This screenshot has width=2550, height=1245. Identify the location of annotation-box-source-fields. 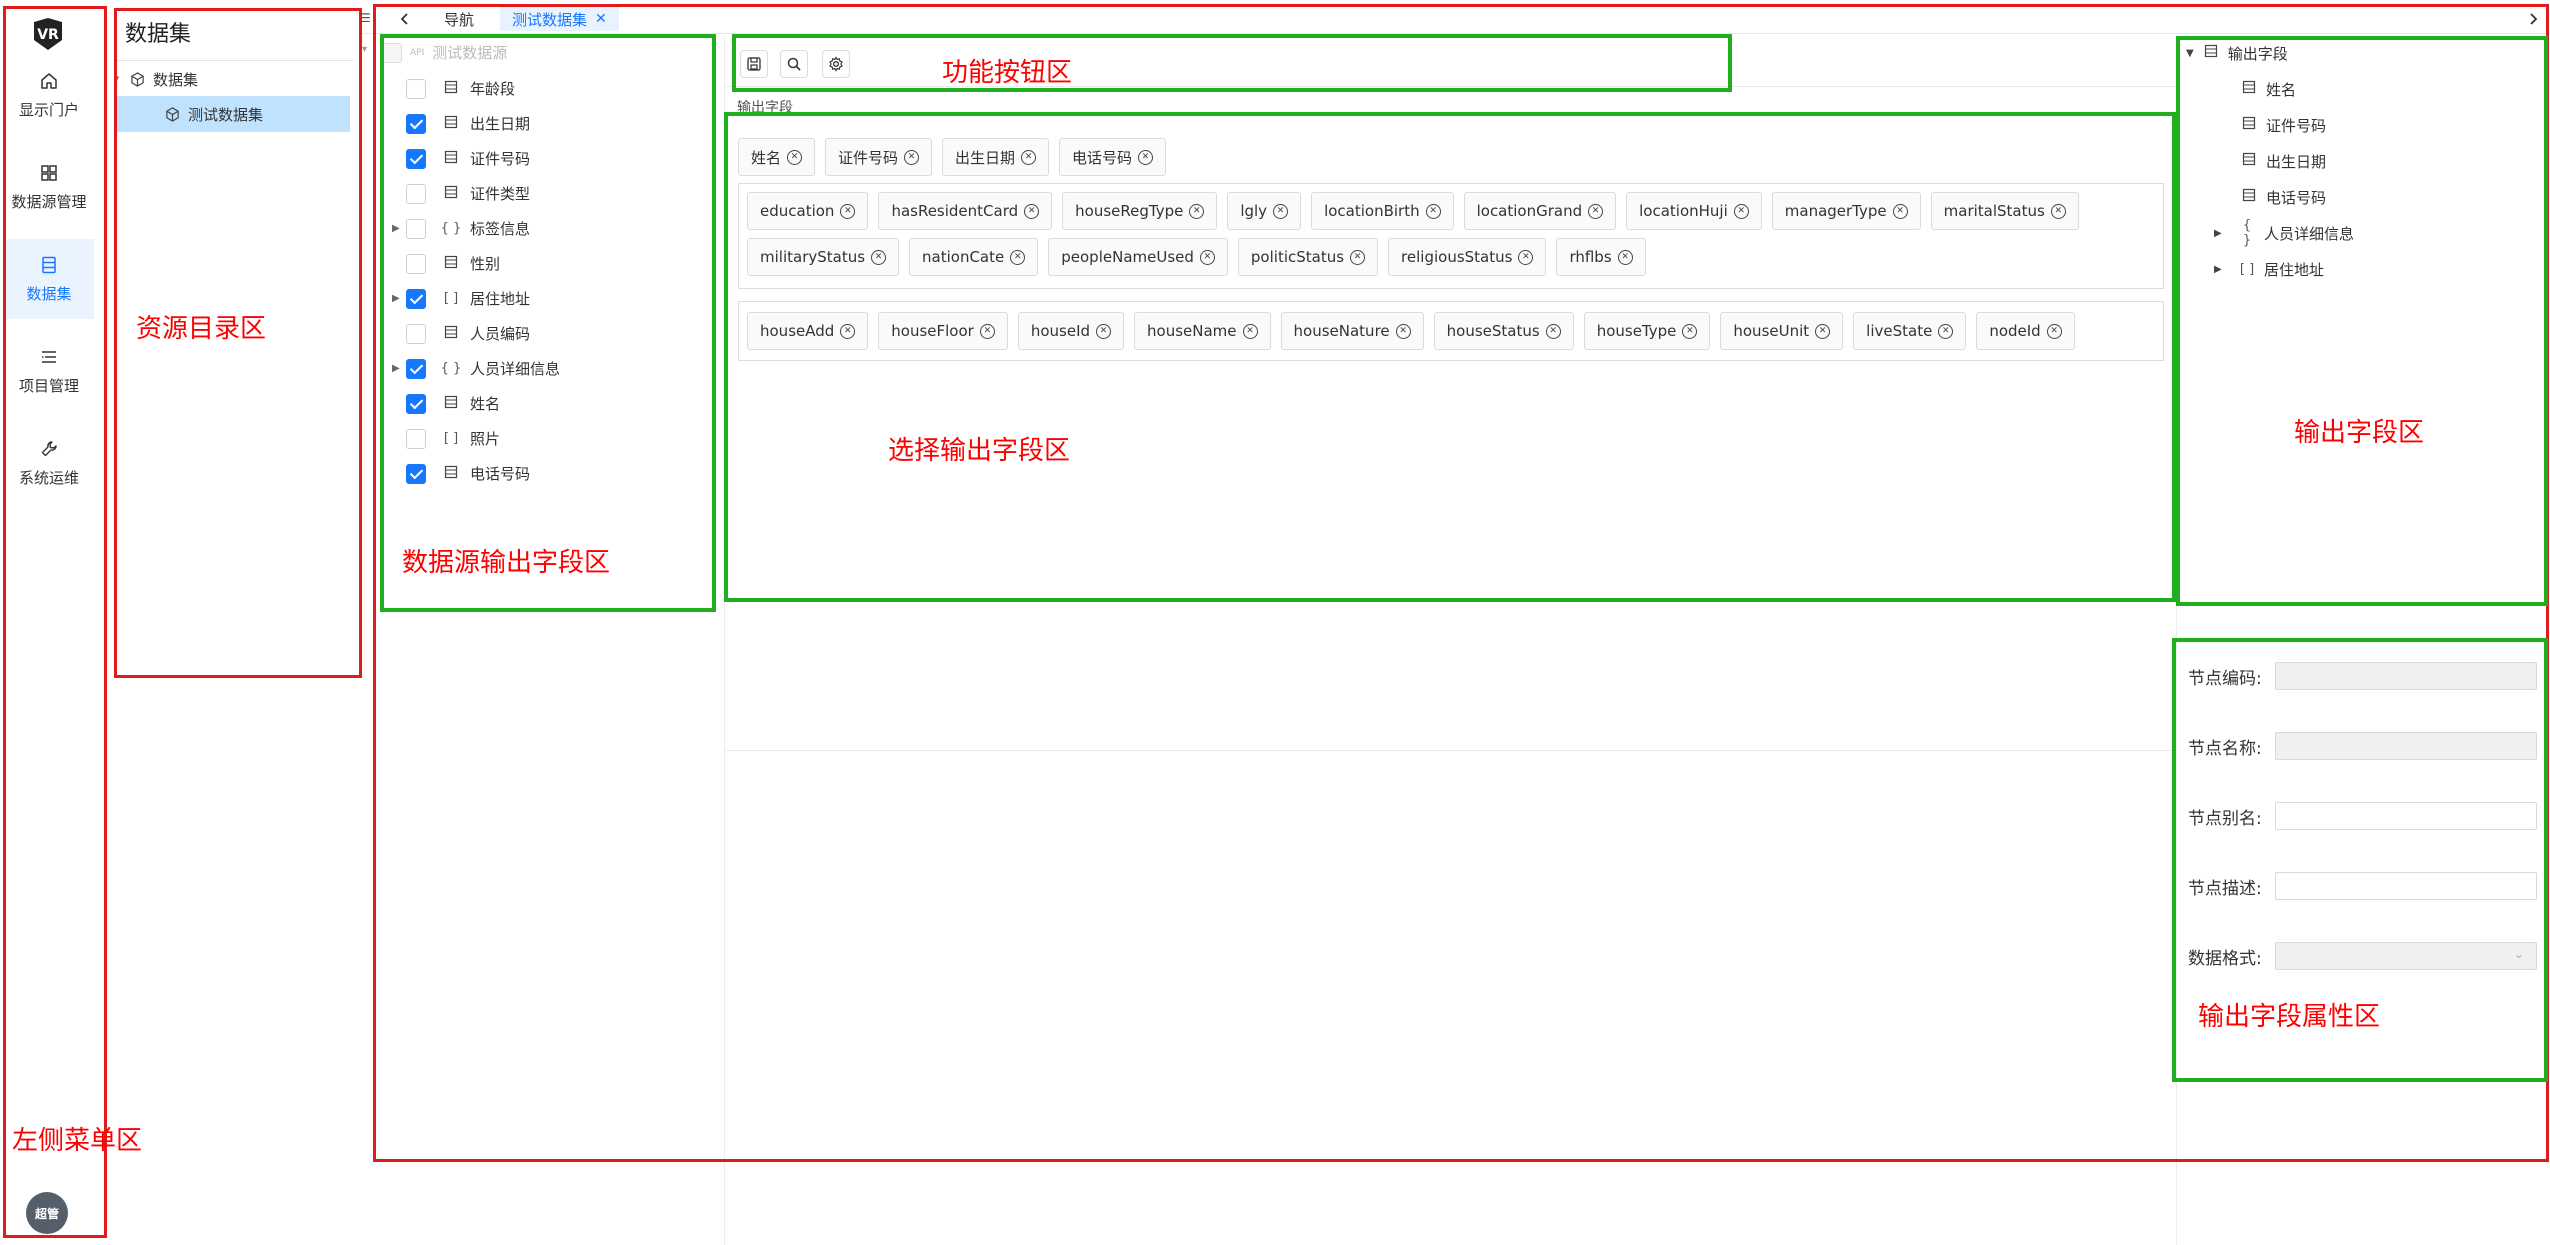
(548, 323).